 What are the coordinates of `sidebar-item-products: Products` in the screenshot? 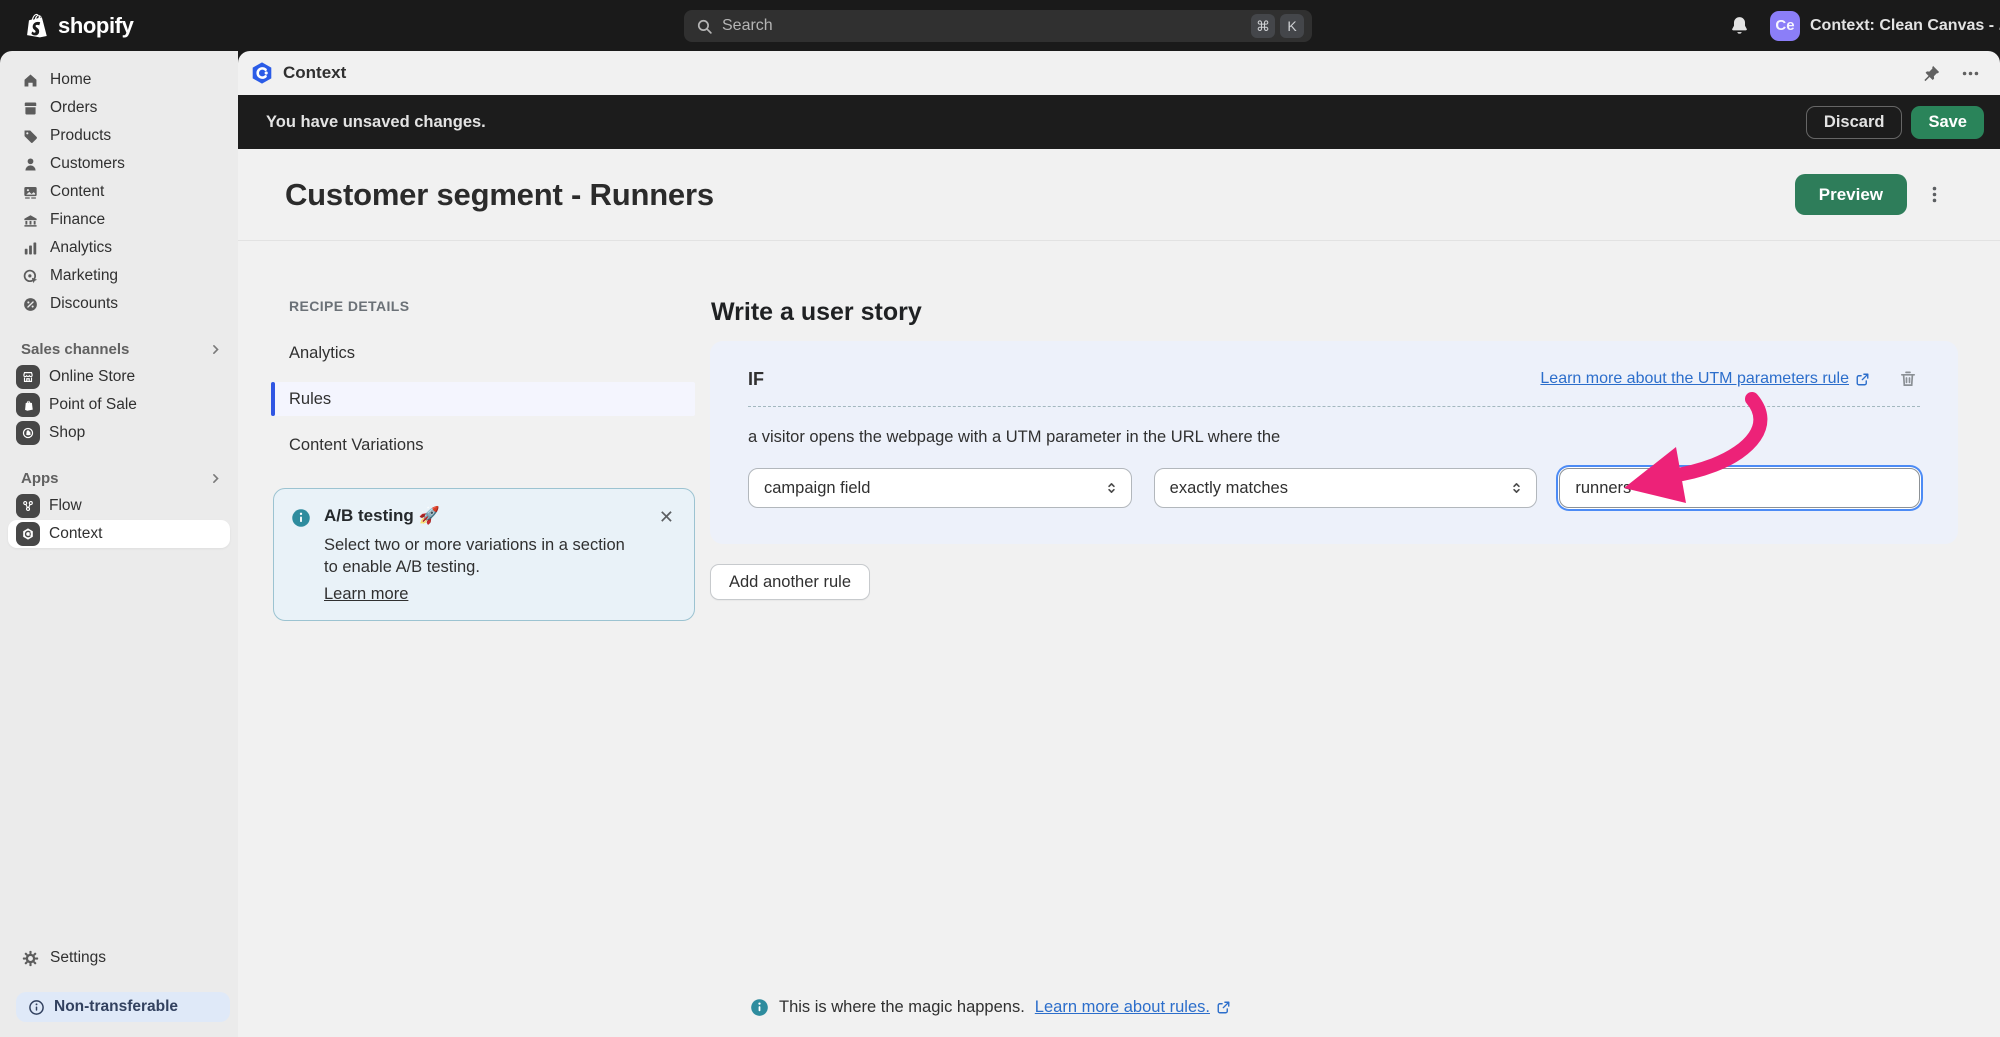 It's located at (119, 136).